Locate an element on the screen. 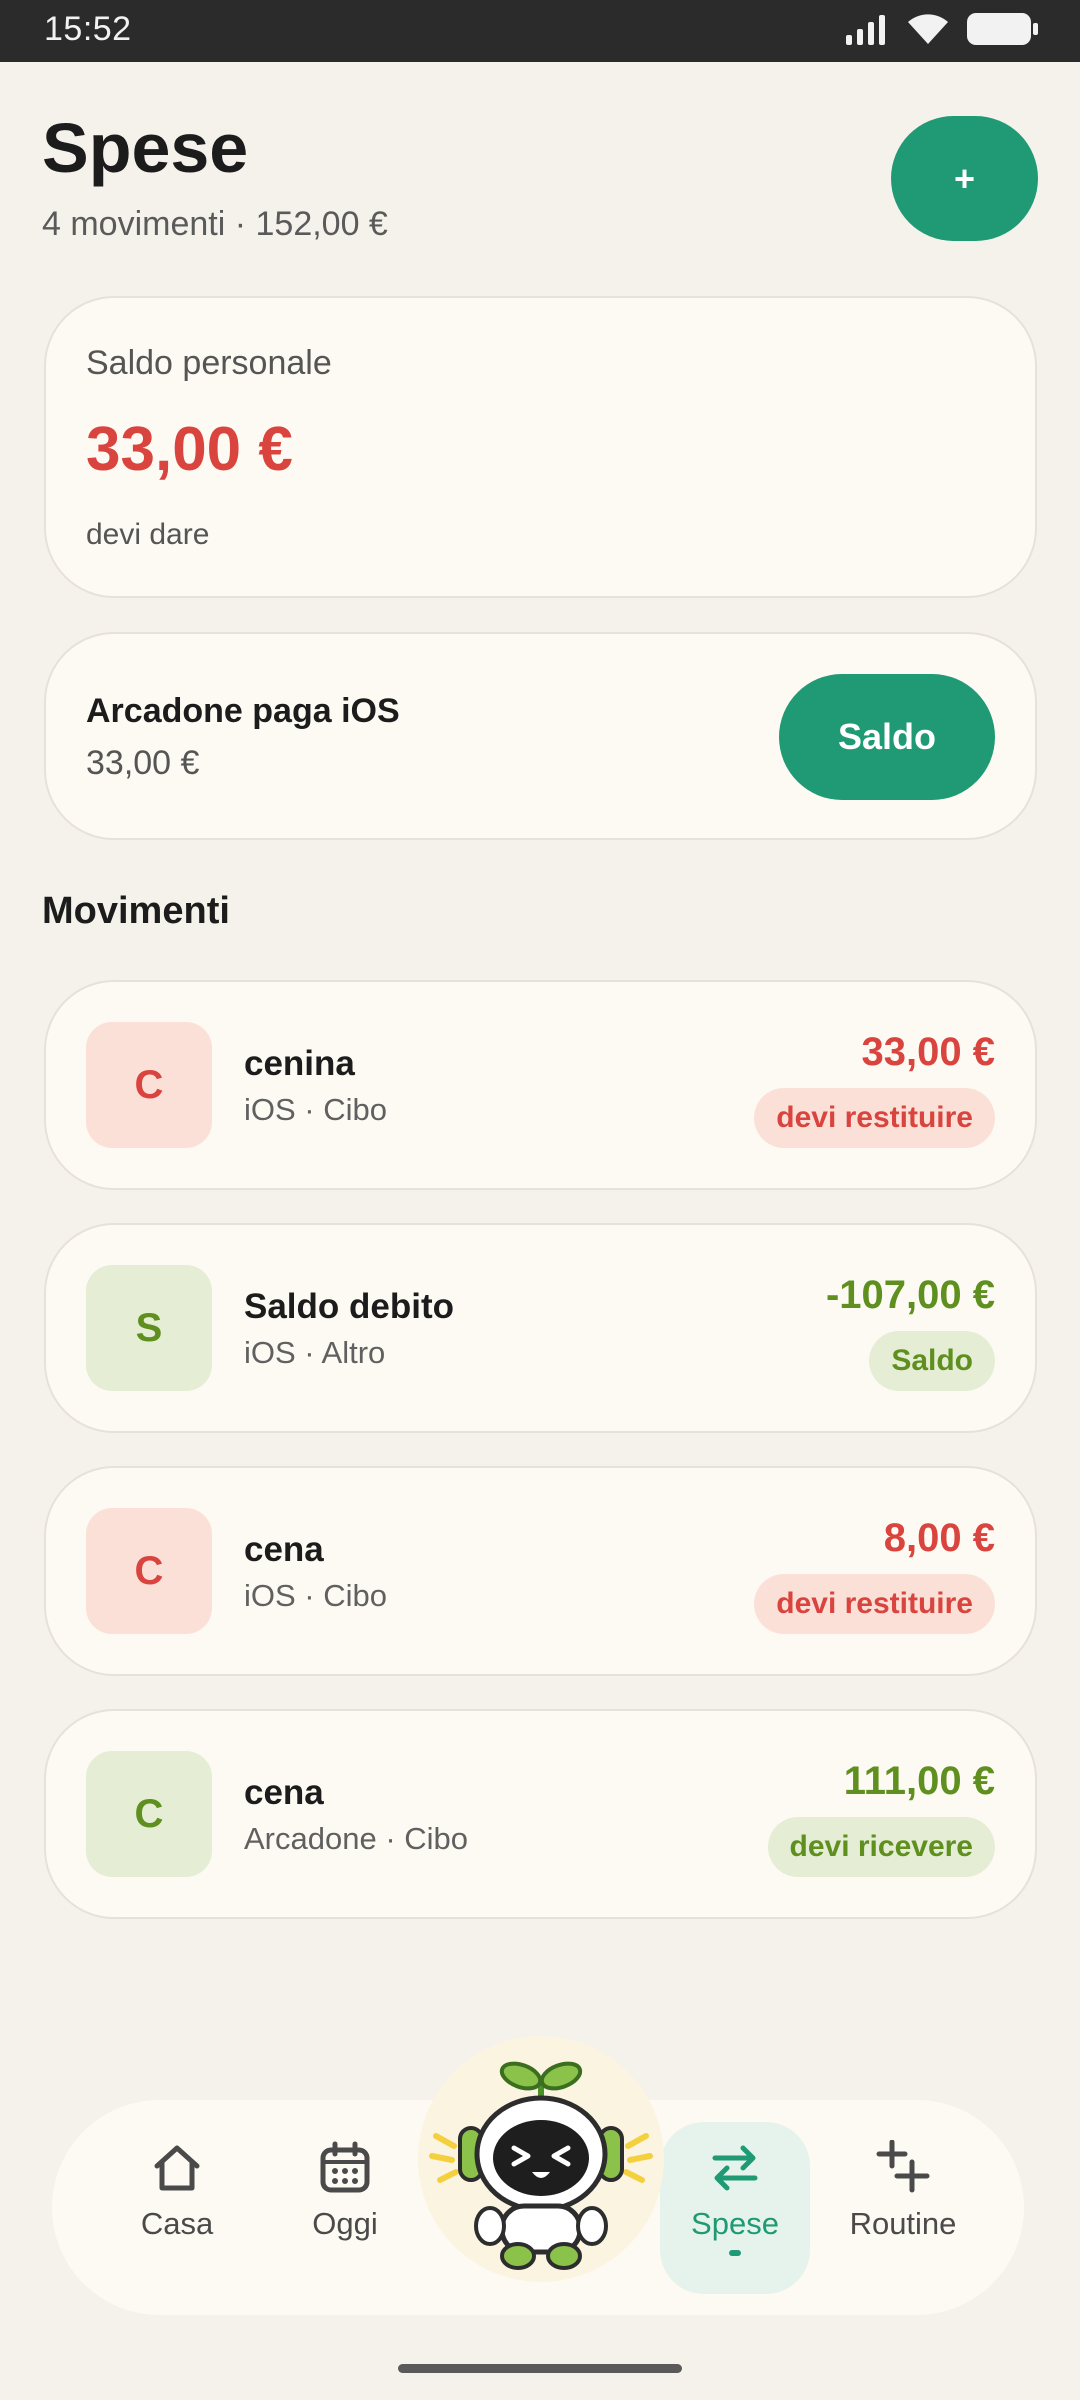 The width and height of the screenshot is (1080, 2400). settlement-amount: 33,00 € is located at coordinates (143, 763).